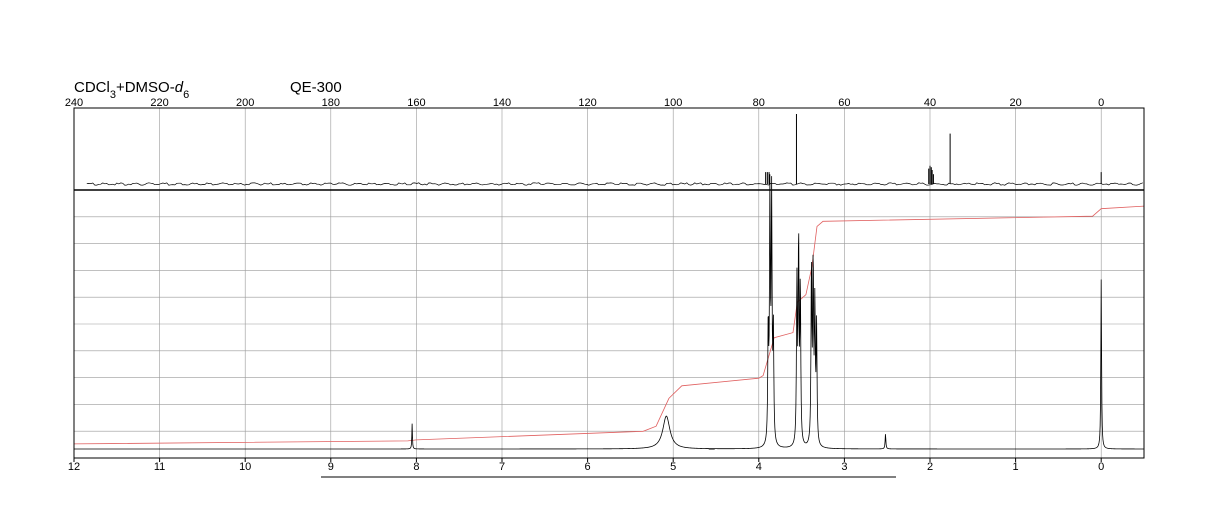 The height and width of the screenshot is (528, 1224). I want to click on c13-tick-label: 20, so click(1015, 103).